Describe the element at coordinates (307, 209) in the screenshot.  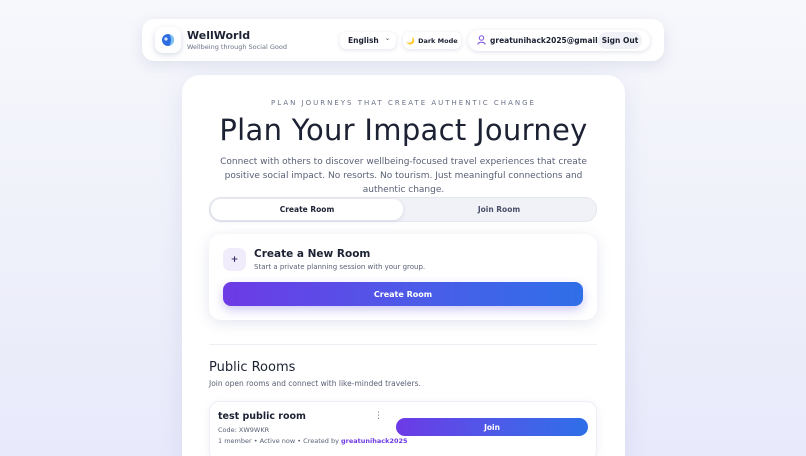
I see `tab-create-room: Create Room` at that location.